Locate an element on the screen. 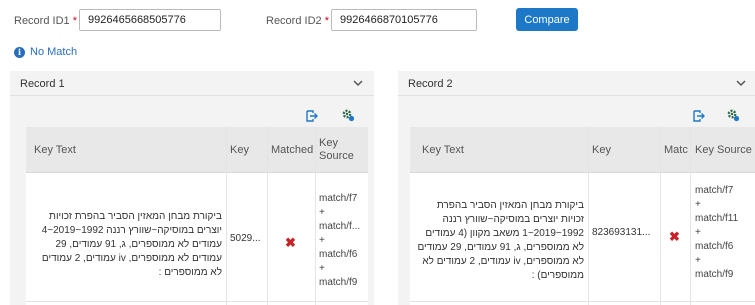 This screenshot has height=305, width=755. compare-button: Compare is located at coordinates (547, 19).